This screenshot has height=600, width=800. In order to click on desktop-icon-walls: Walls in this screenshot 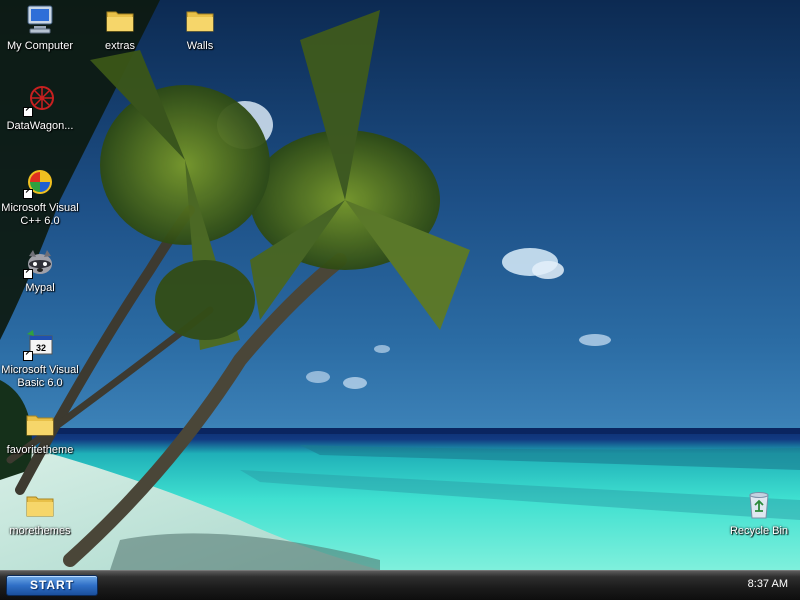, I will do `click(200, 28)`.